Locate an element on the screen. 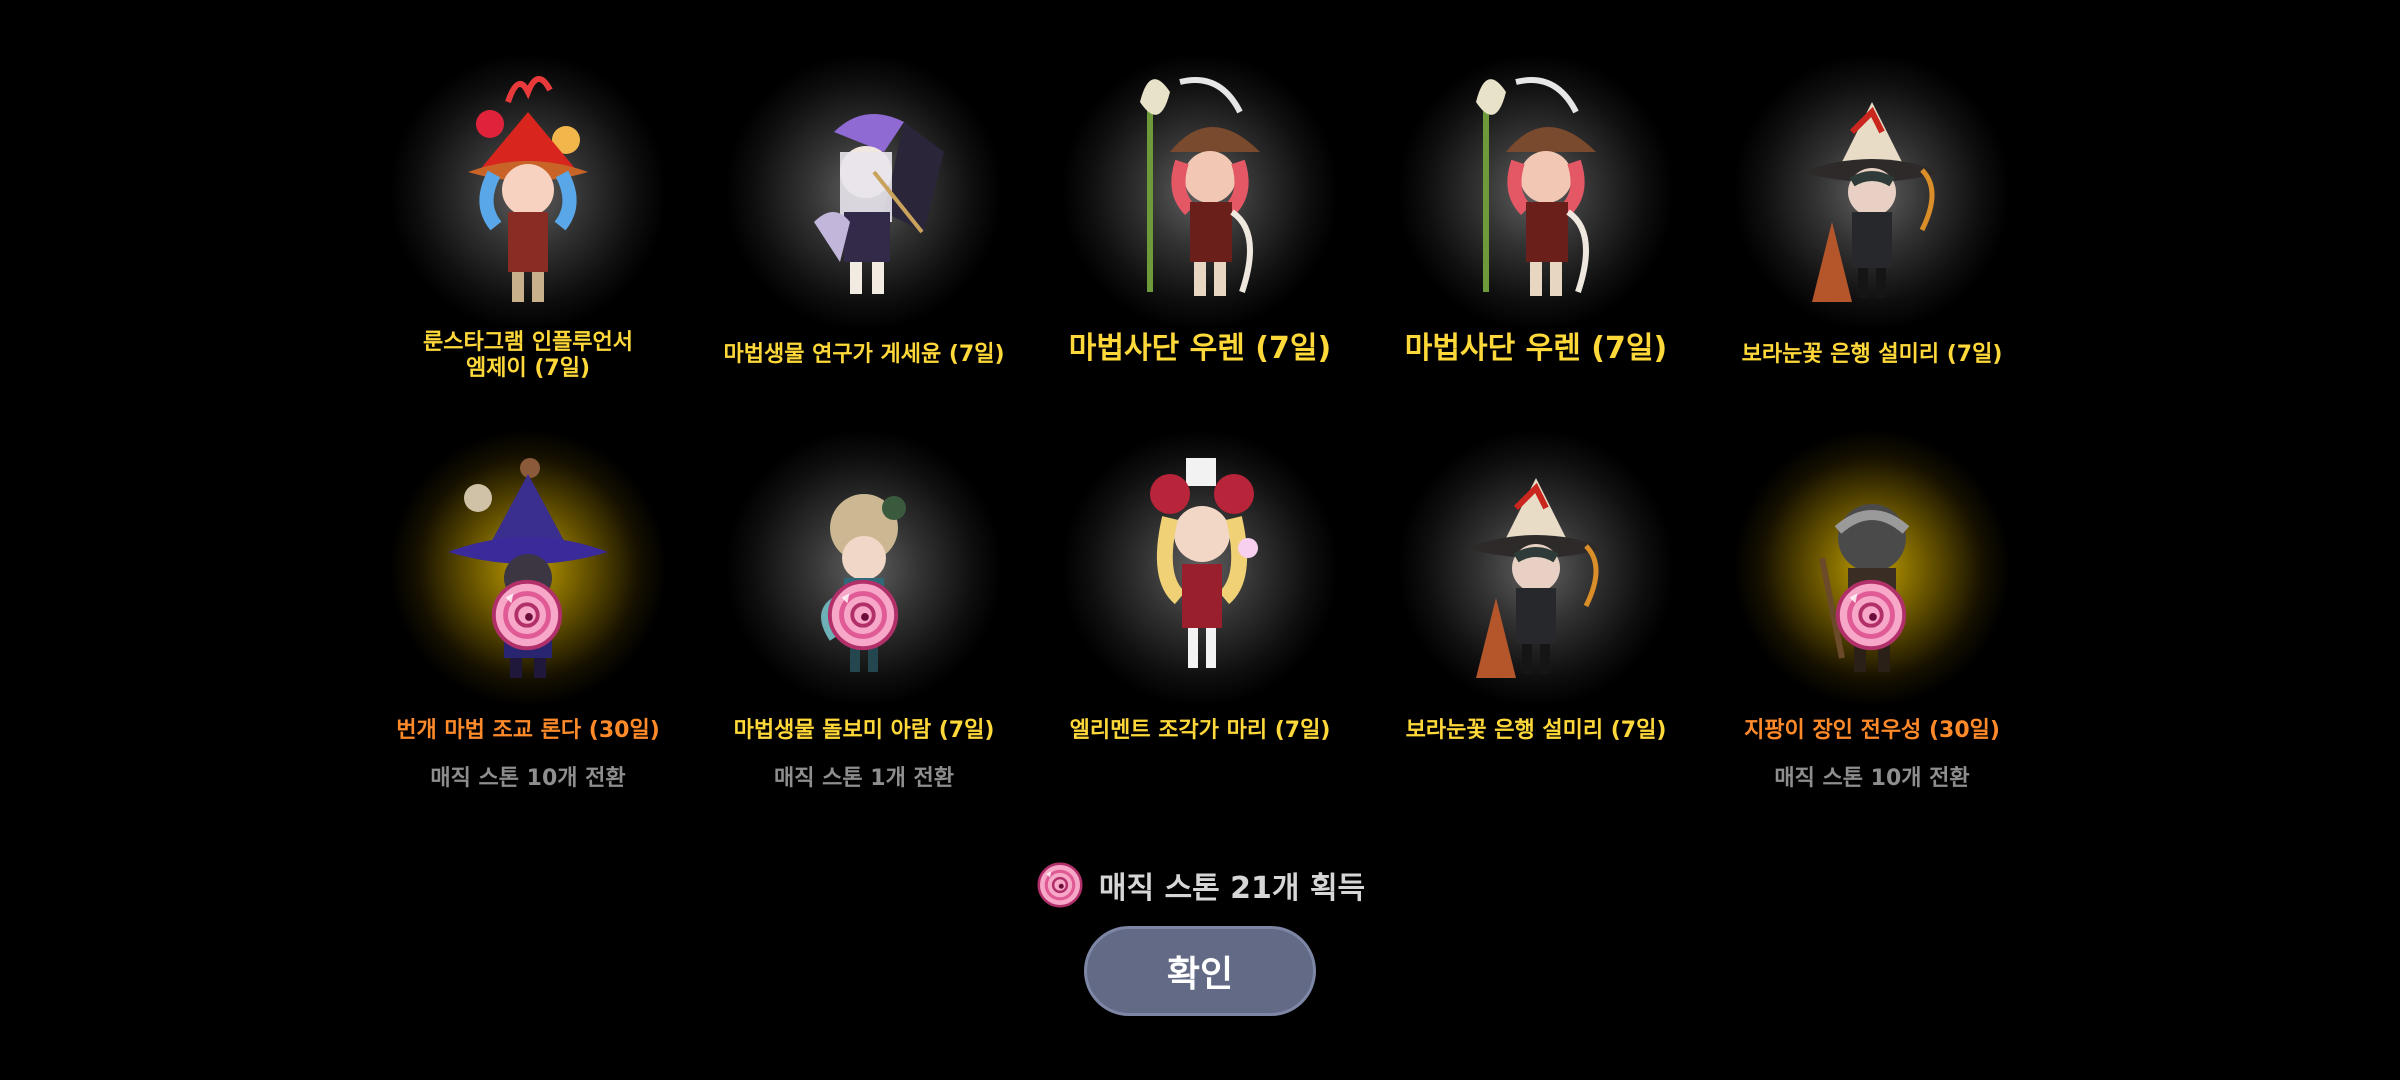 The width and height of the screenshot is (2400, 1080). reward-card: 번개 마법 조교 론다 (30일) 매직 스톤 10개 전환 is located at coordinates (528, 603).